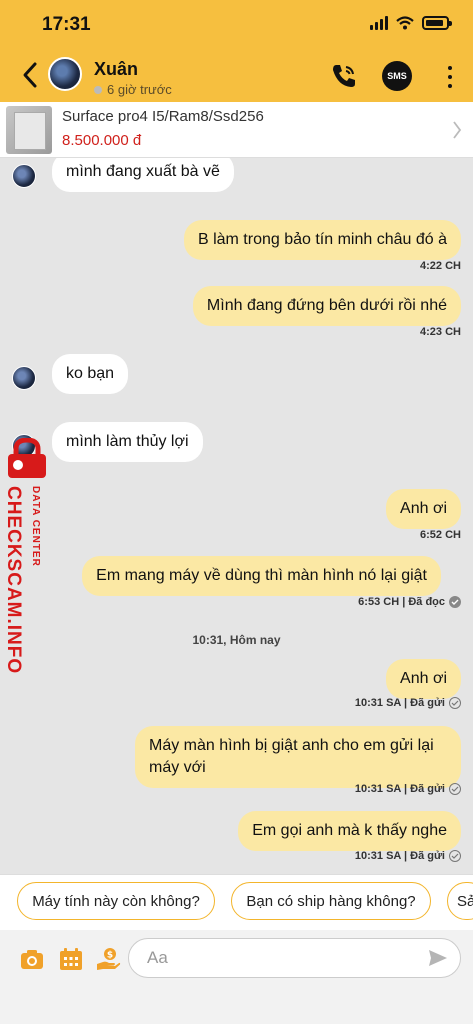 The image size is (473, 1024). I want to click on incoming-message: mình làm thủy lợi, so click(127, 442).